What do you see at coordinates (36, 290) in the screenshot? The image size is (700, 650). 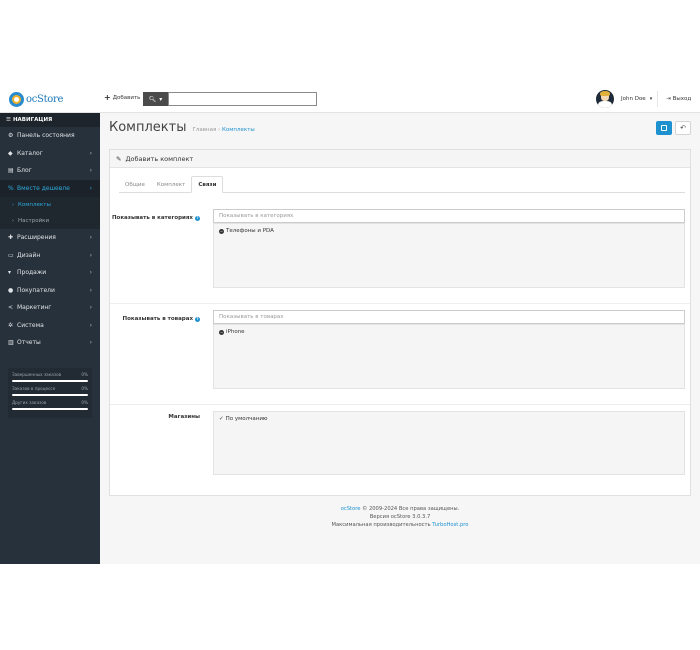 I see `sidebar-item-label: Покупатели` at bounding box center [36, 290].